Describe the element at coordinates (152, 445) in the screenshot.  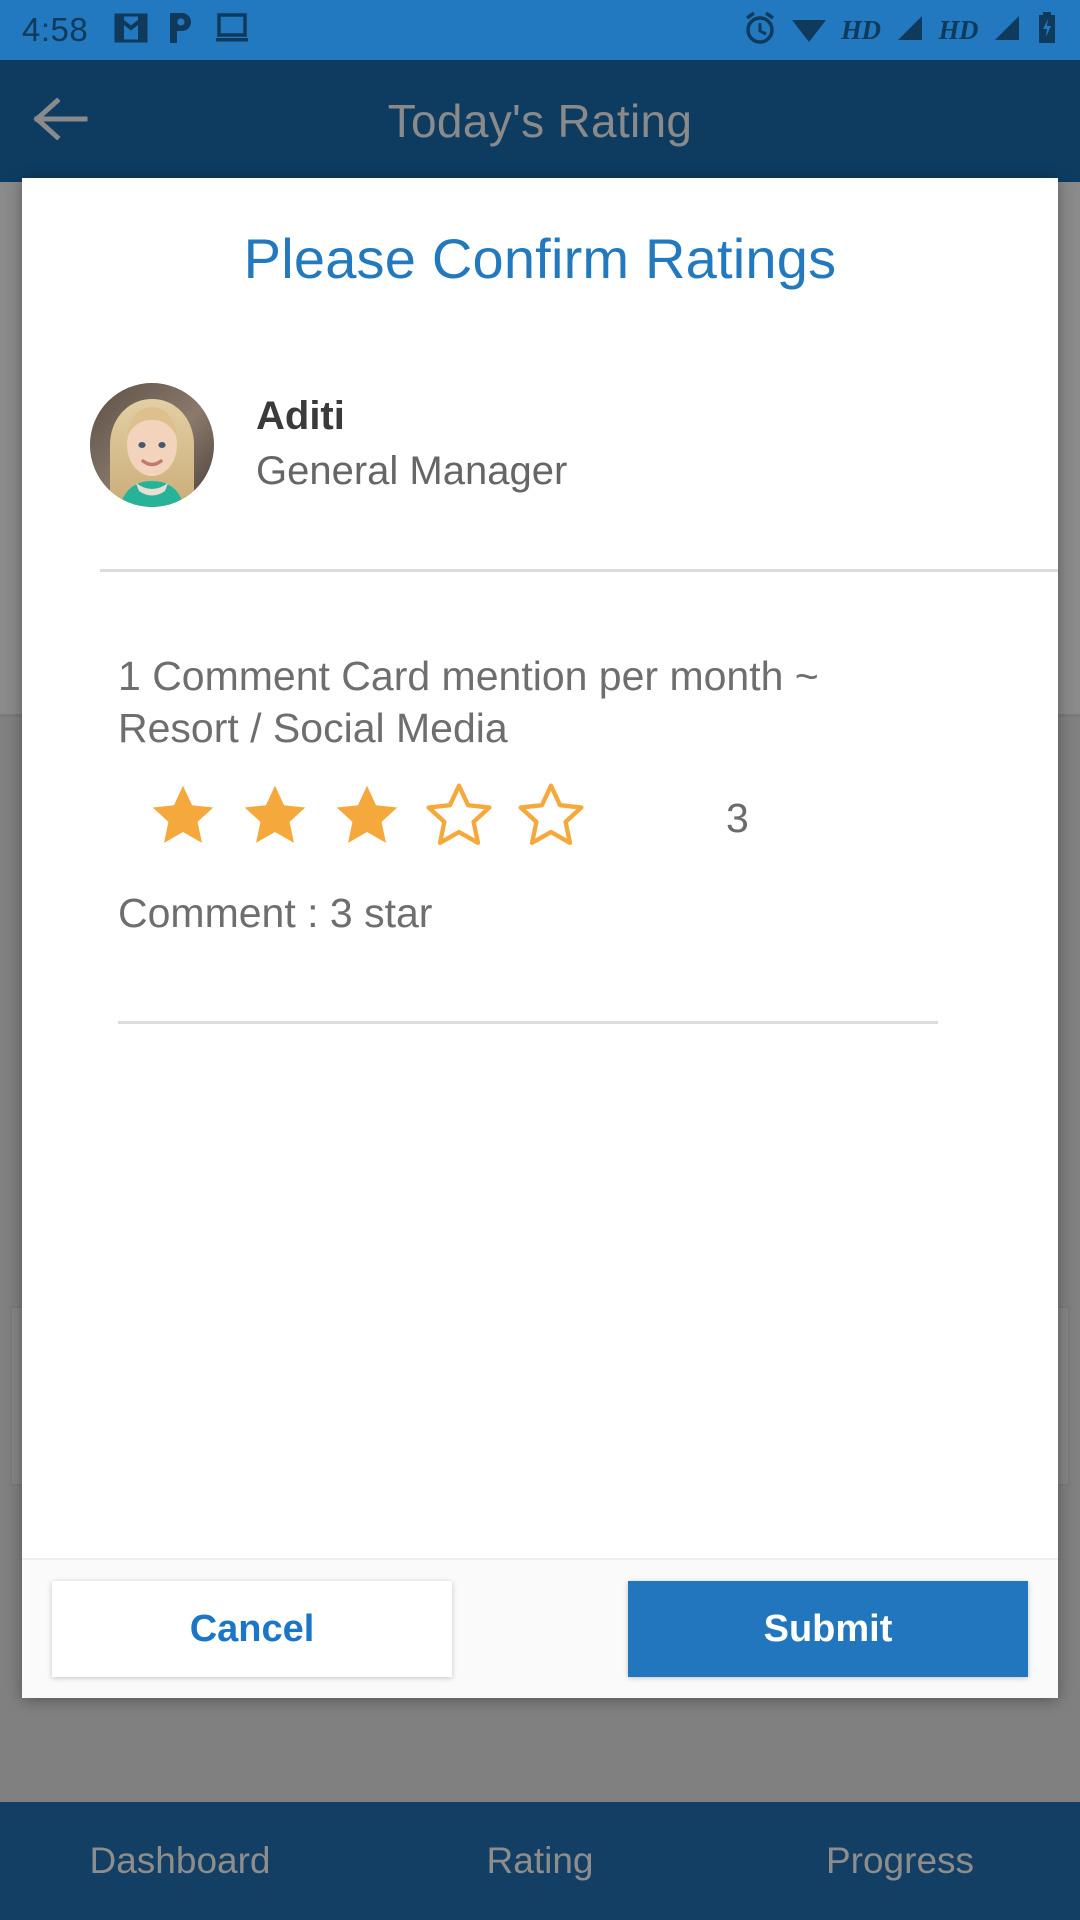
I see `avatar` at that location.